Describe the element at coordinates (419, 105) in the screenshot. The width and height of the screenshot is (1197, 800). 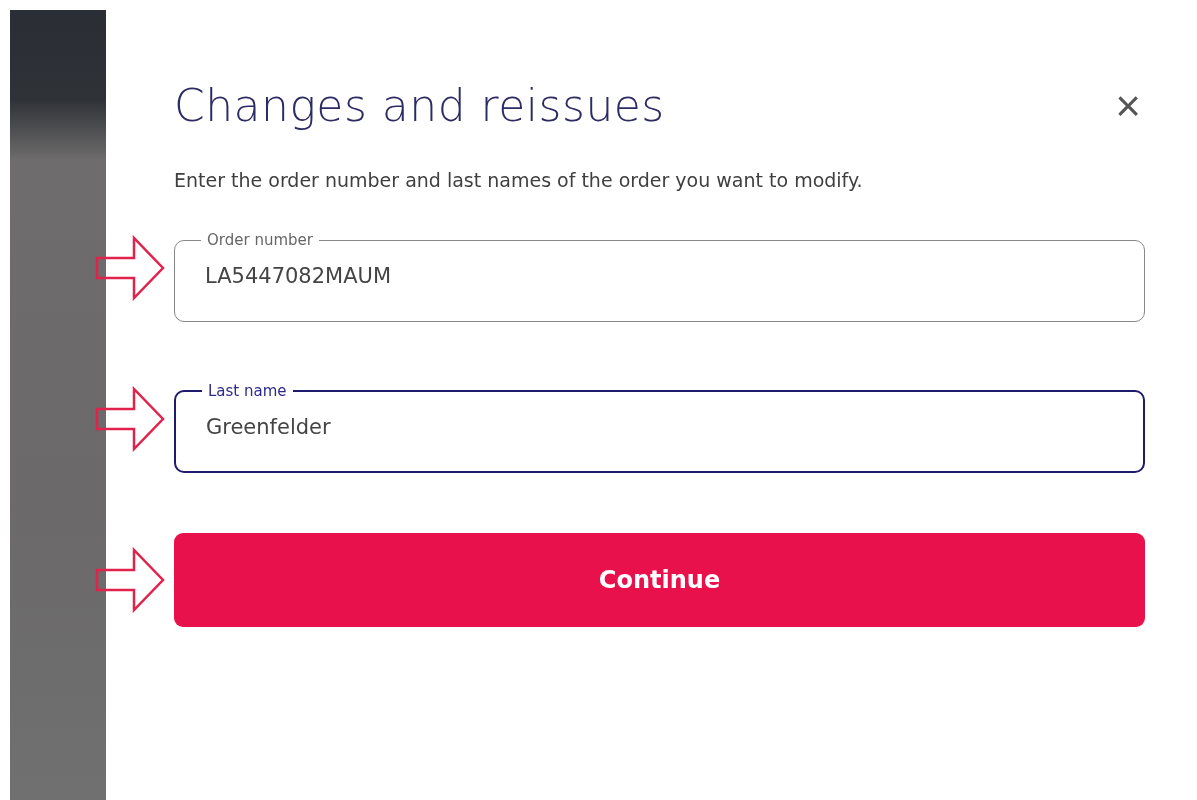
I see `dialog-title: Changes and reissues` at that location.